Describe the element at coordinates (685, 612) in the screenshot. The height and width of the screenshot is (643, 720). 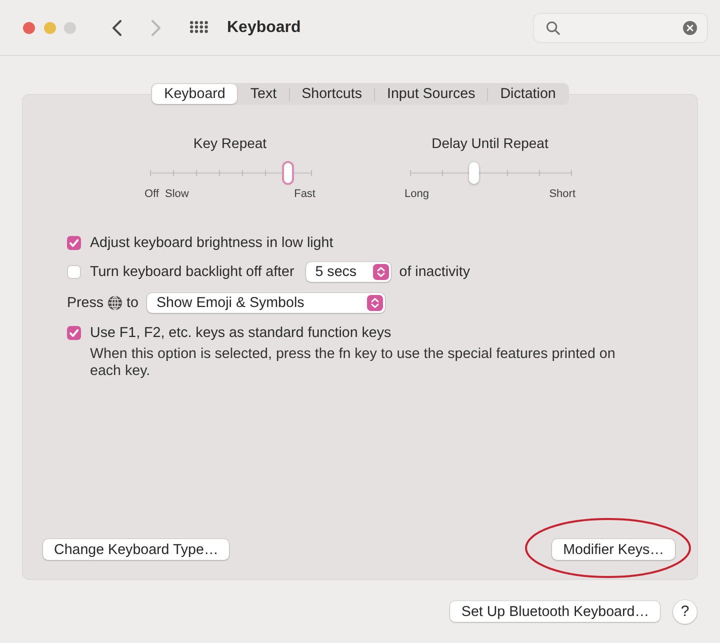
I see `help-button: ?` at that location.